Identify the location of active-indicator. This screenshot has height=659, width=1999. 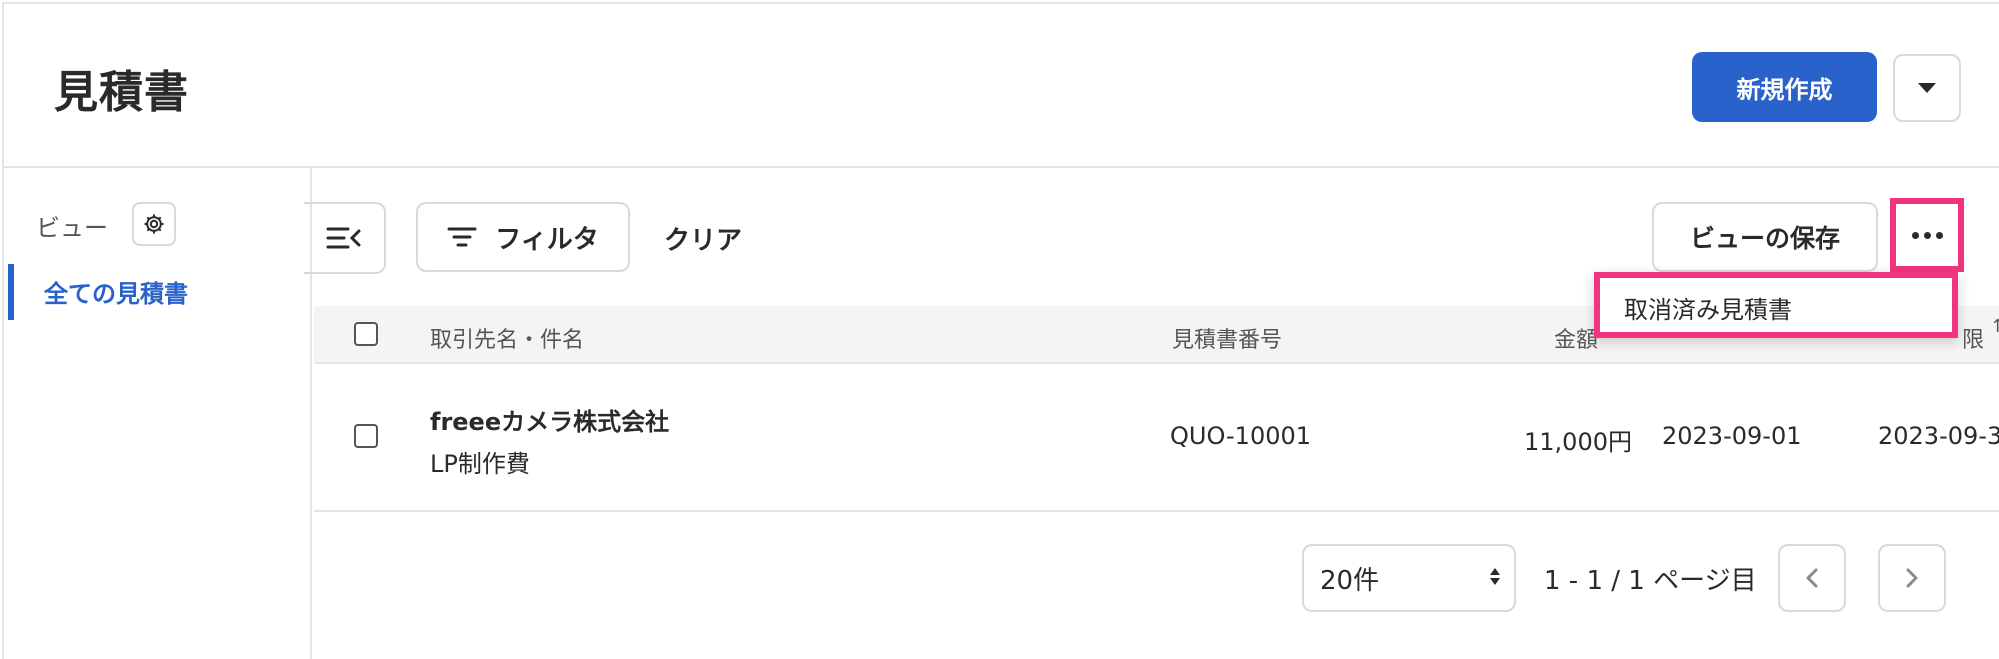
(11, 292).